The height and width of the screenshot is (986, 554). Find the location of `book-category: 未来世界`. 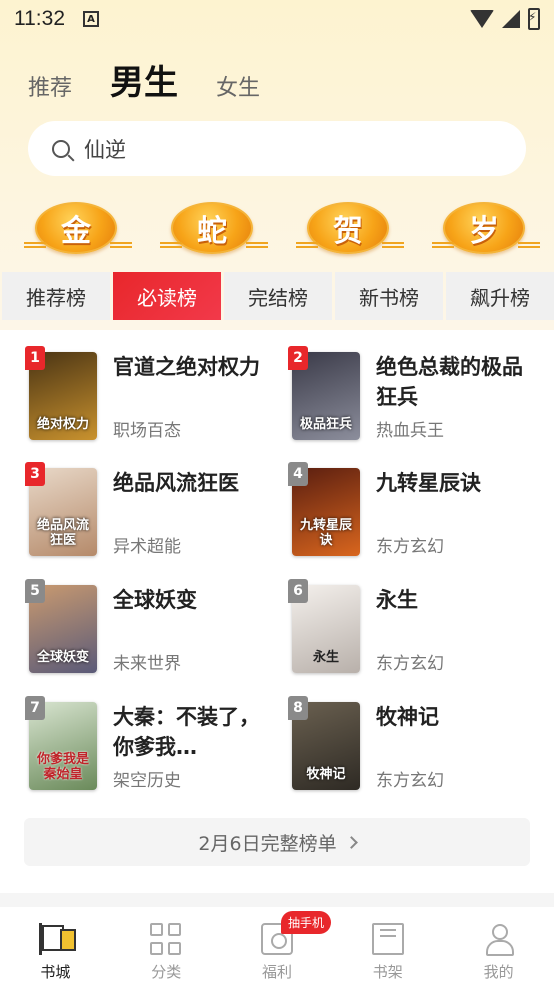

book-category: 未来世界 is located at coordinates (147, 664).